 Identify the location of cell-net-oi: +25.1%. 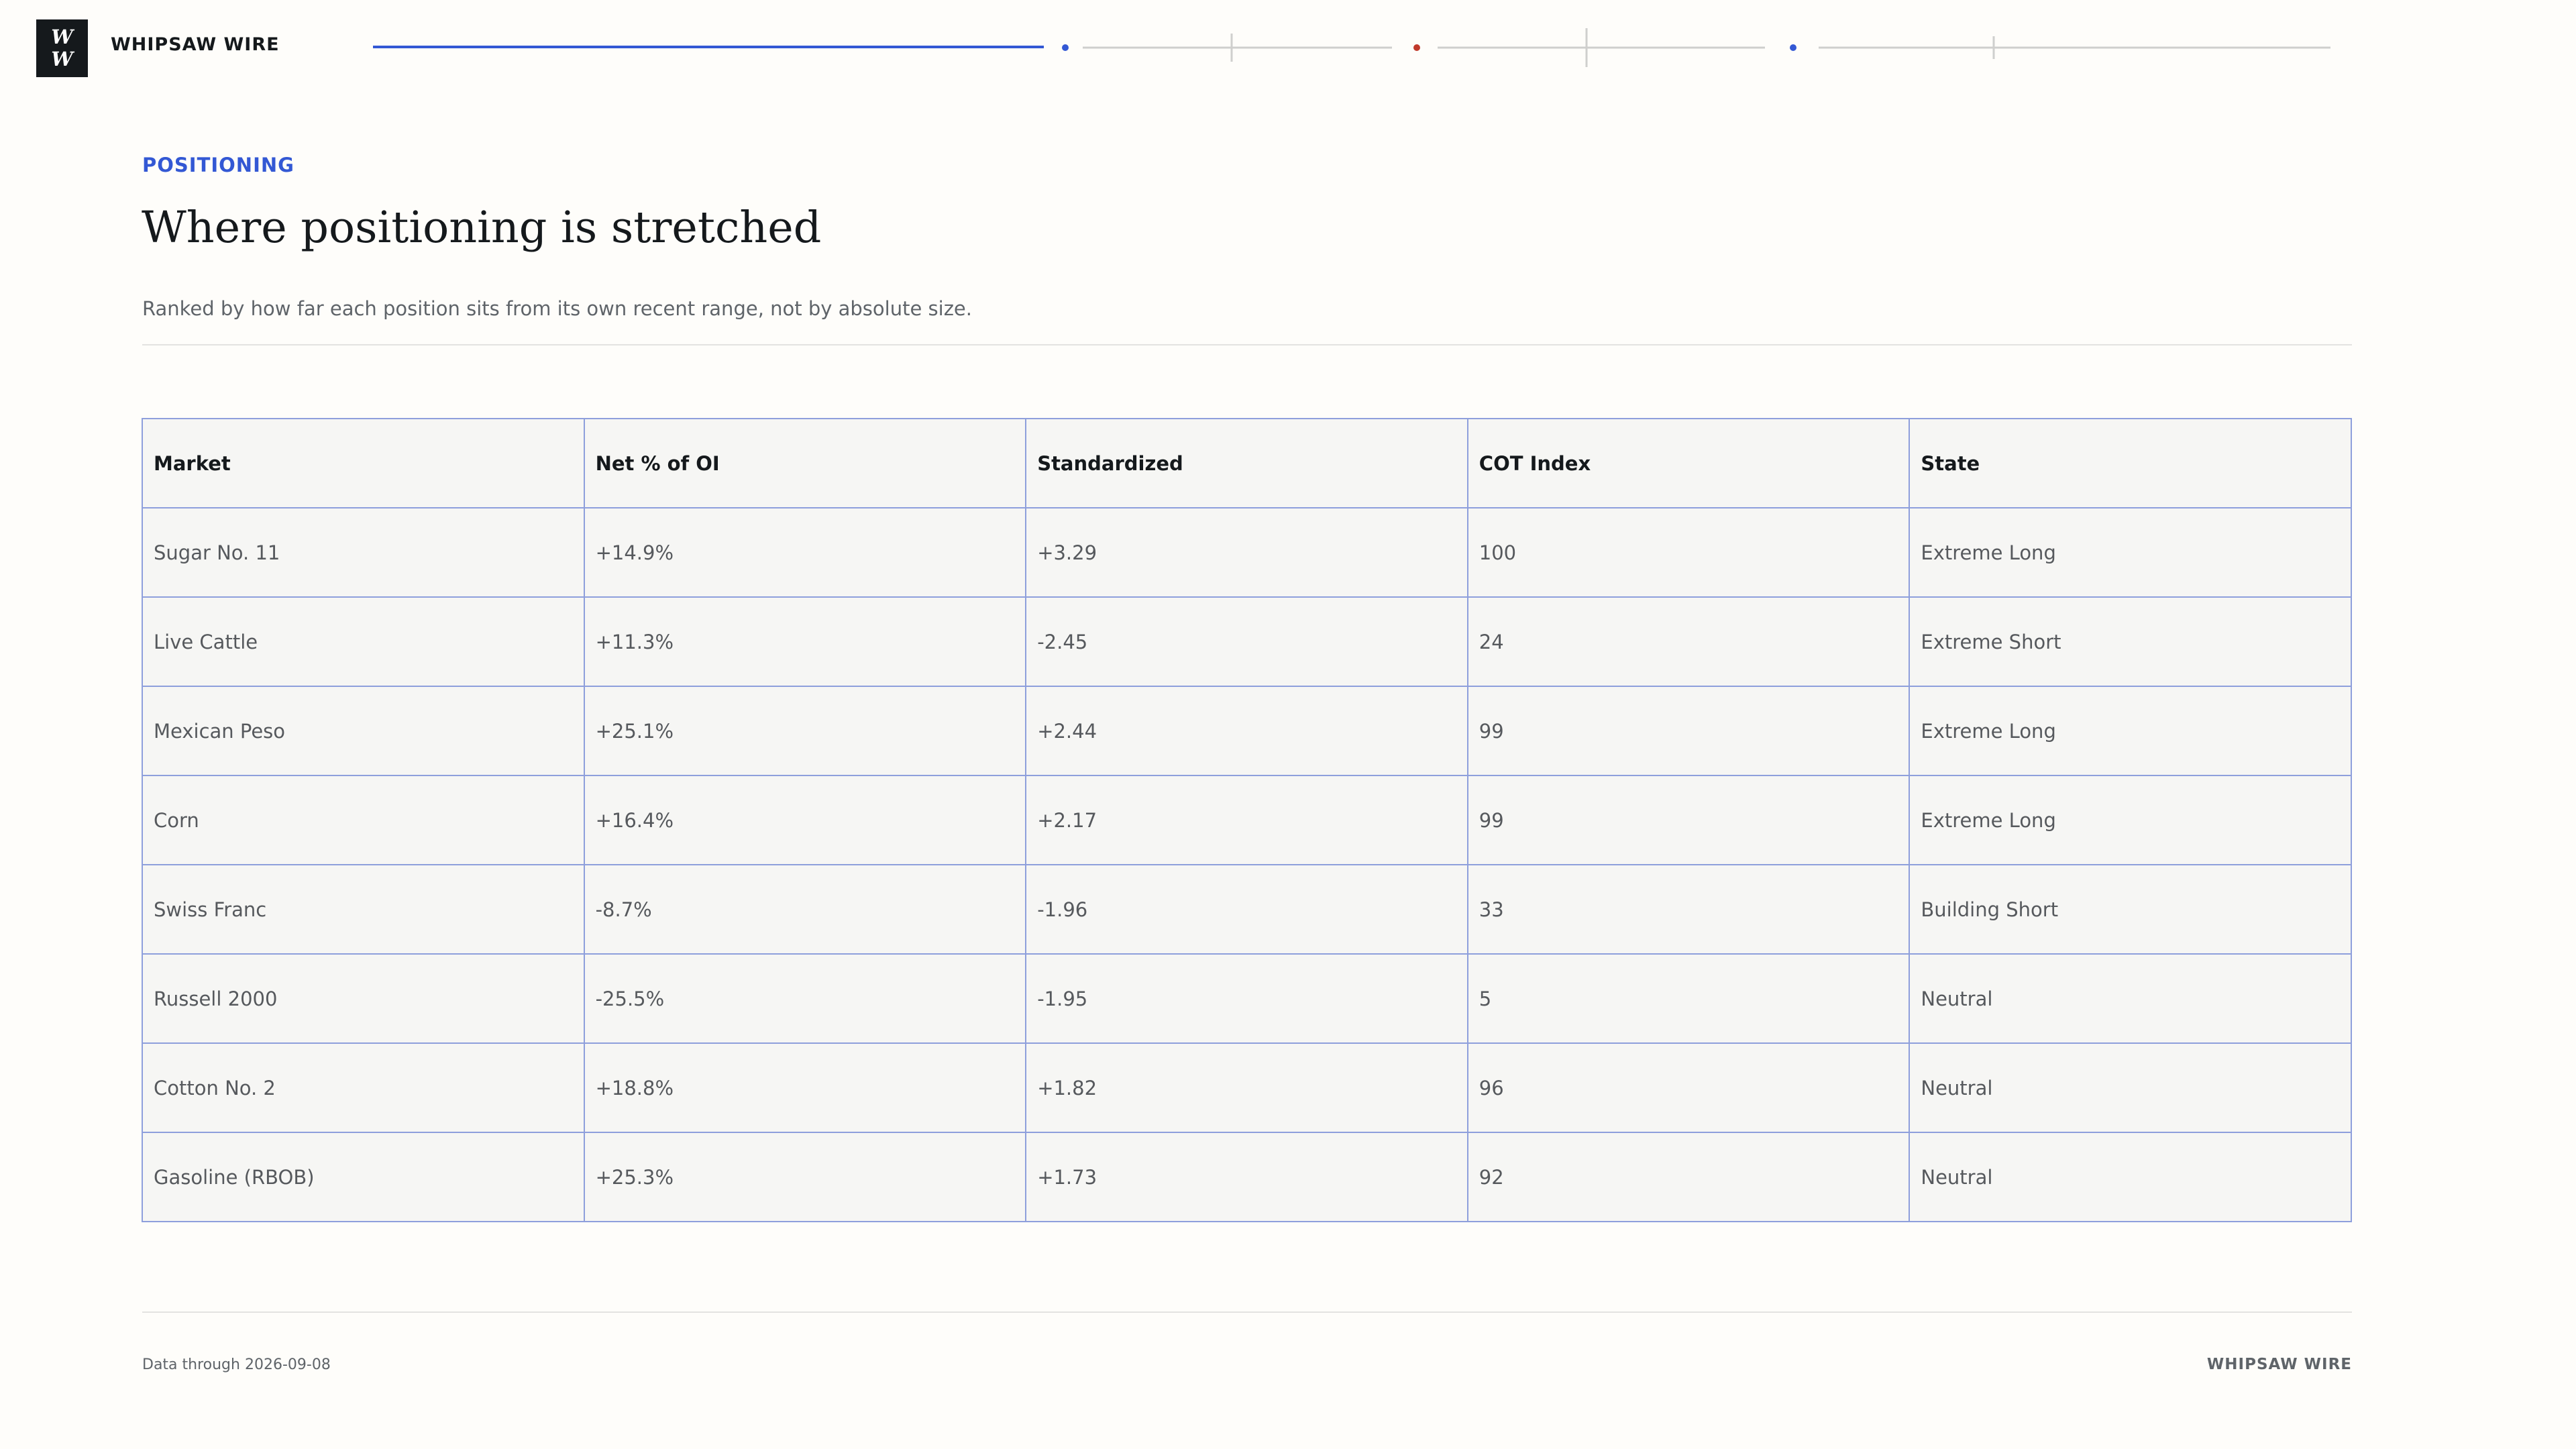
(805, 731).